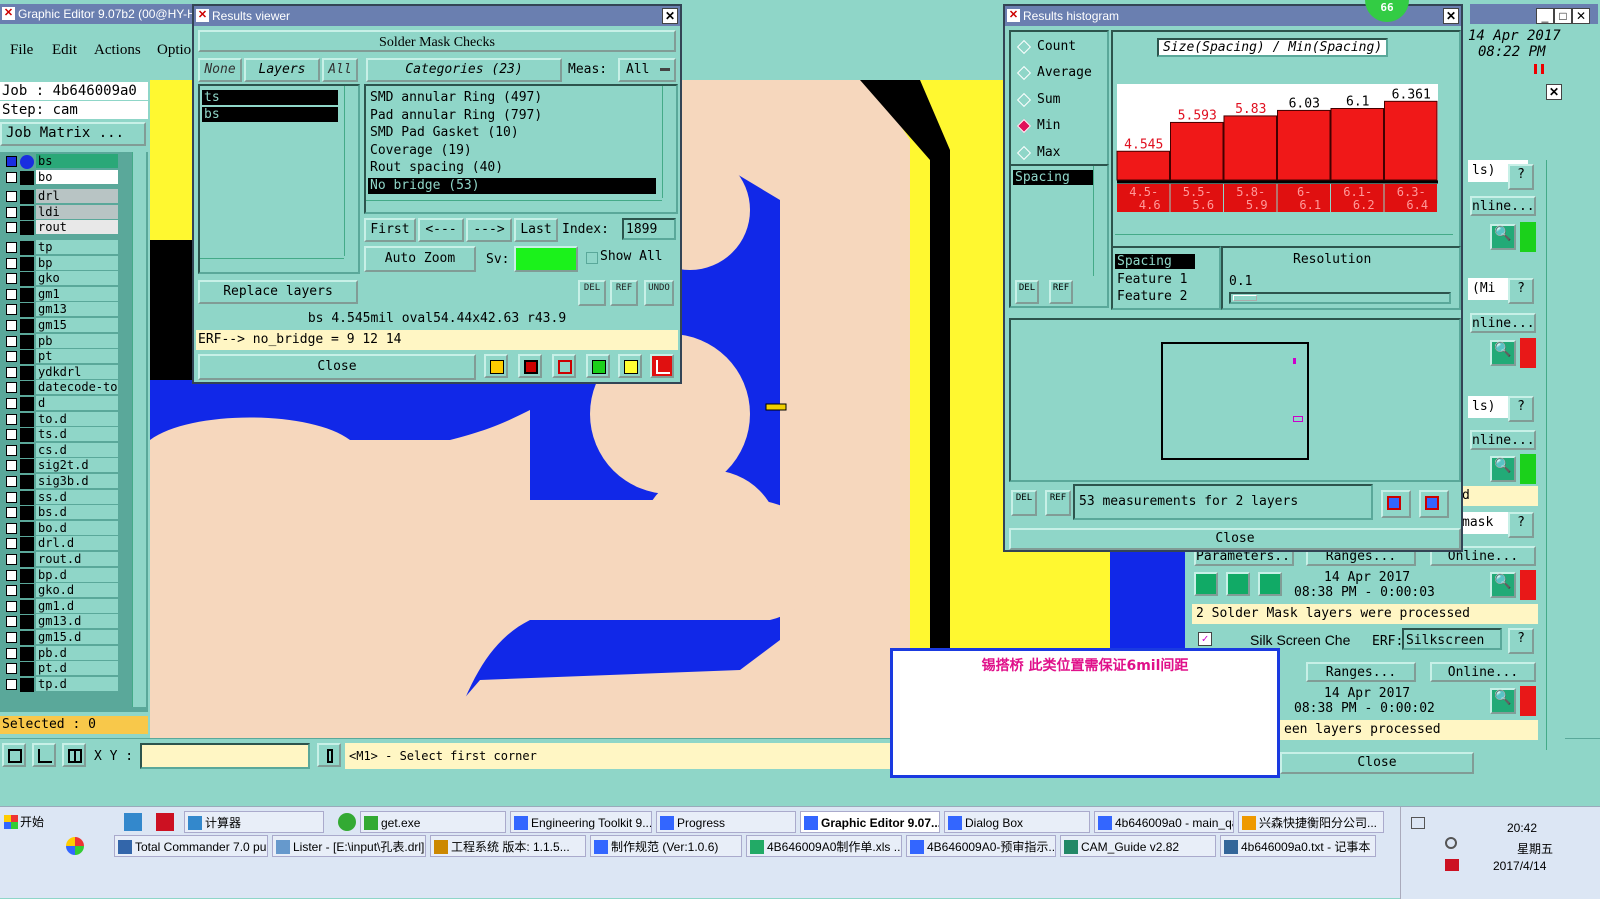  What do you see at coordinates (329, 755) in the screenshot?
I see `info-icon` at bounding box center [329, 755].